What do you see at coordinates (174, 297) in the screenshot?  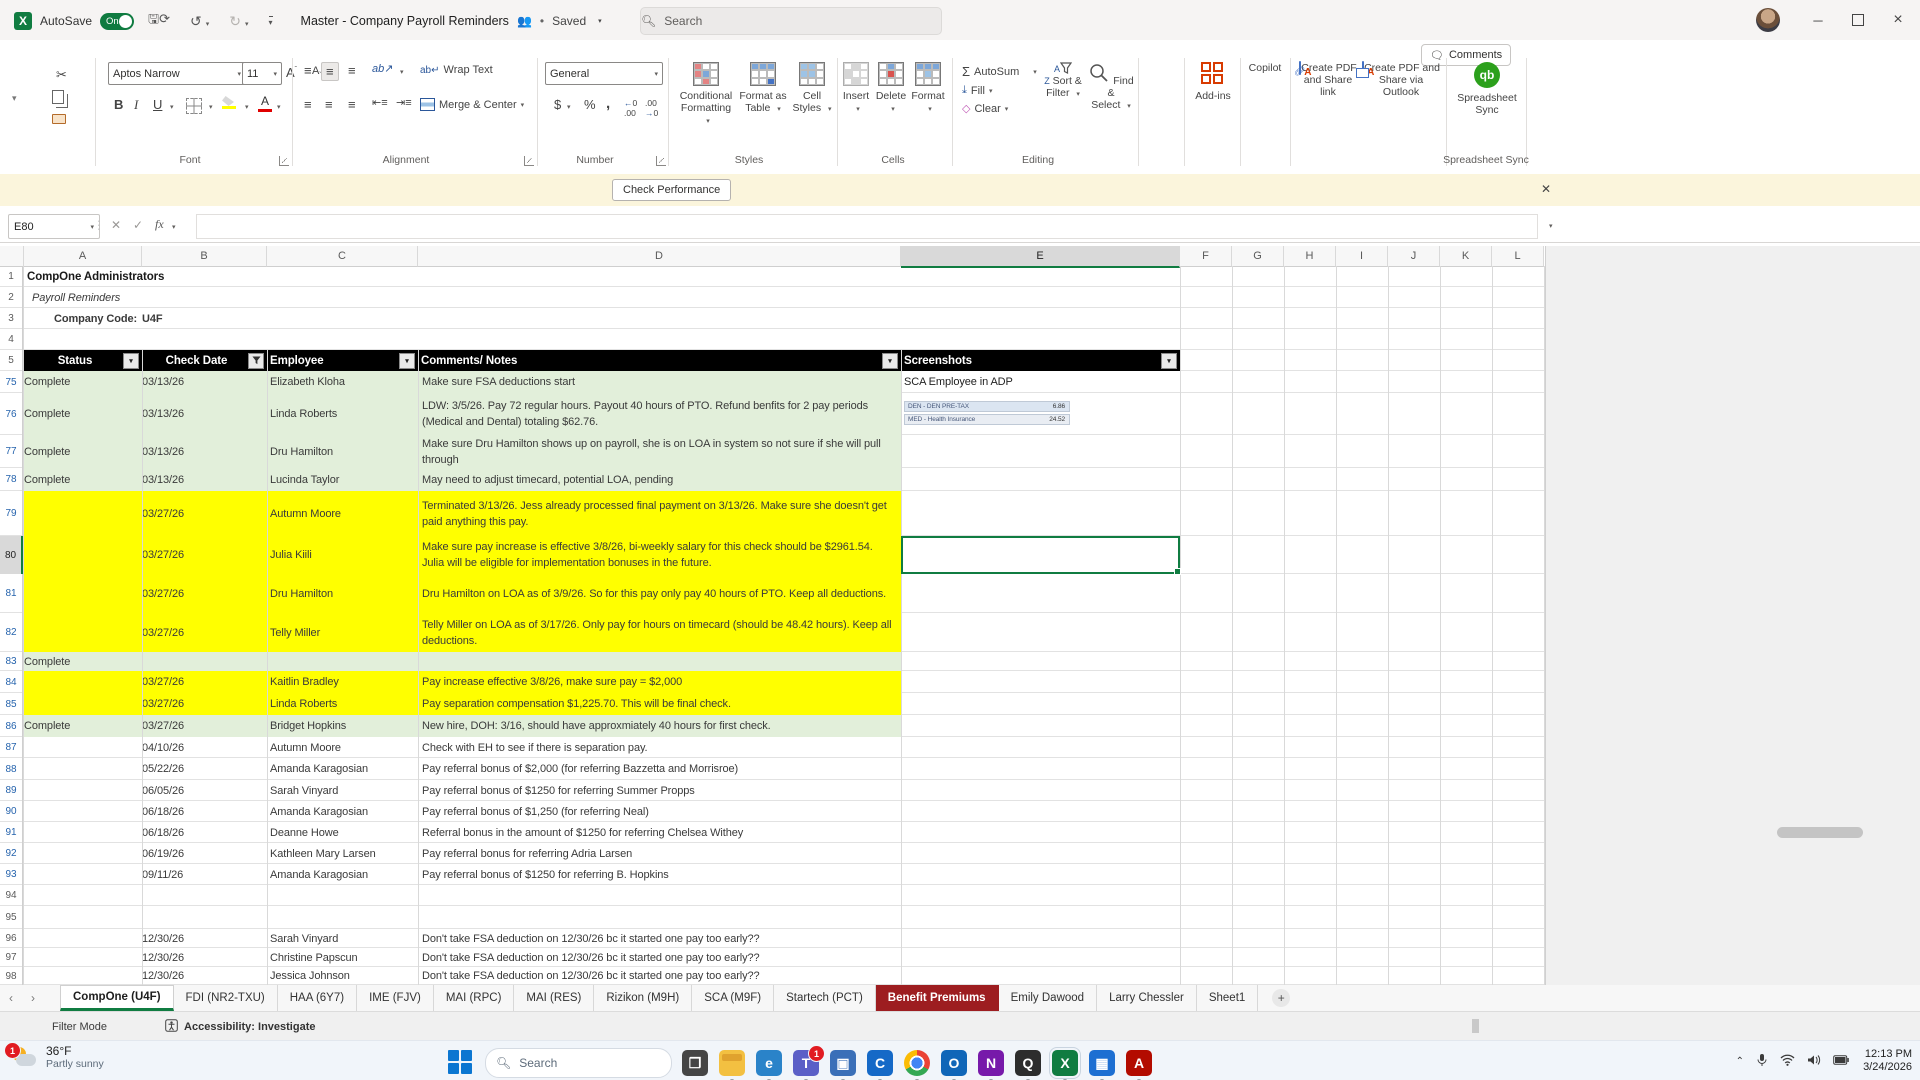 I see `subtitle-cell: Payroll Reminders` at bounding box center [174, 297].